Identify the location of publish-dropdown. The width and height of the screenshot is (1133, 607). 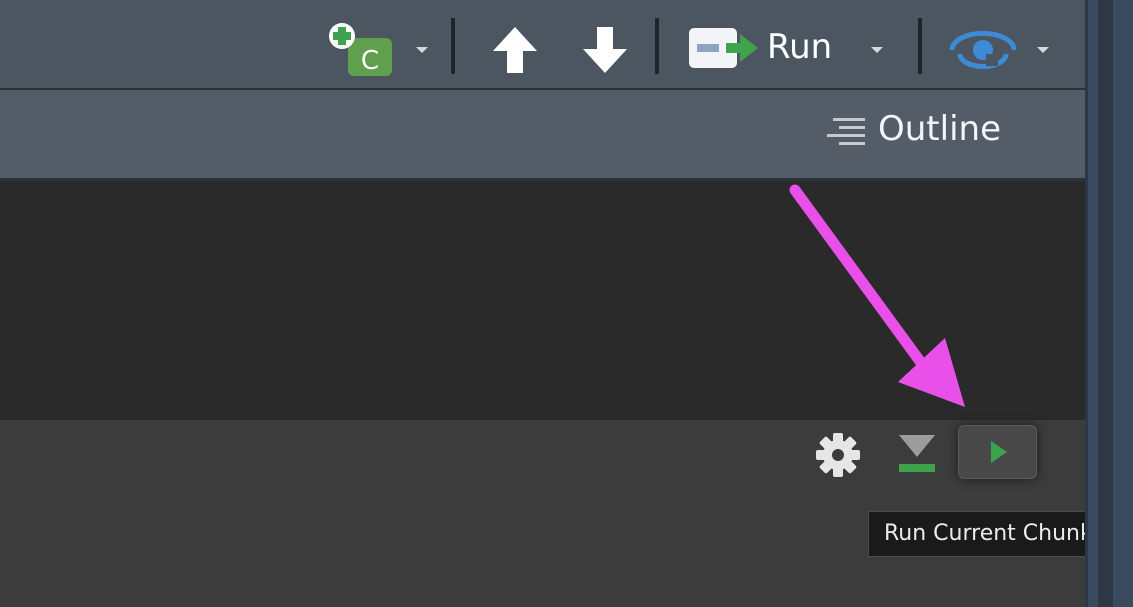
(1043, 50).